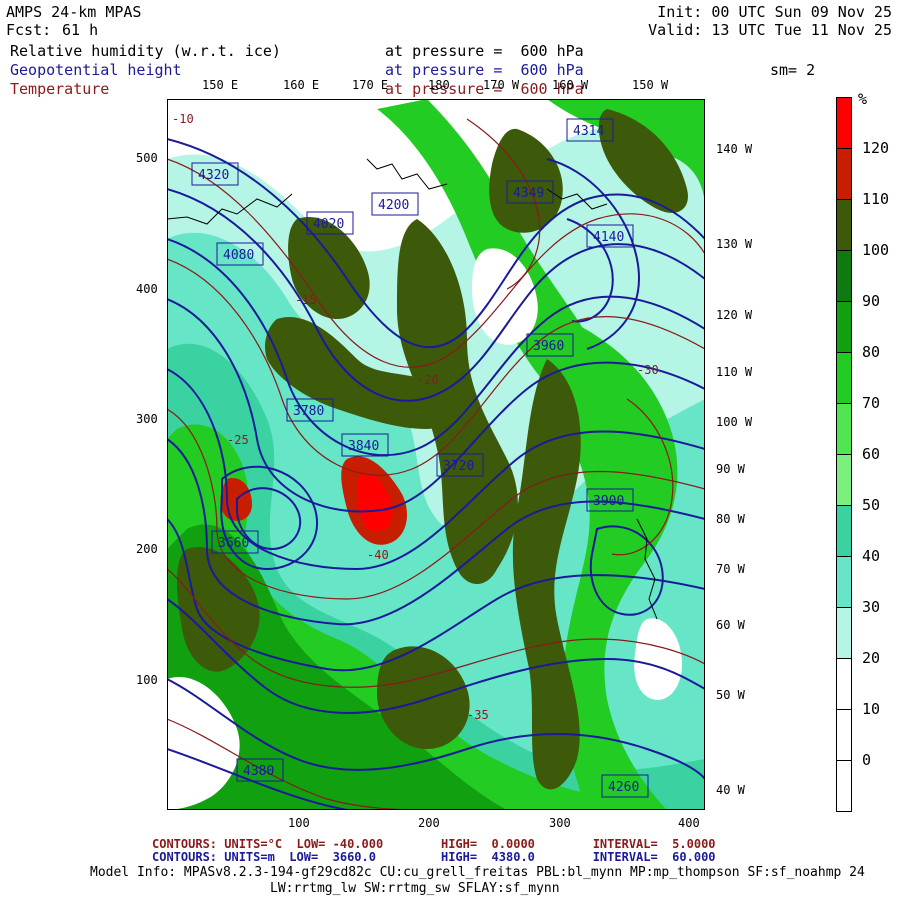  Describe the element at coordinates (501, 85) in the screenshot. I see `lon-label-top: 170 W` at that location.